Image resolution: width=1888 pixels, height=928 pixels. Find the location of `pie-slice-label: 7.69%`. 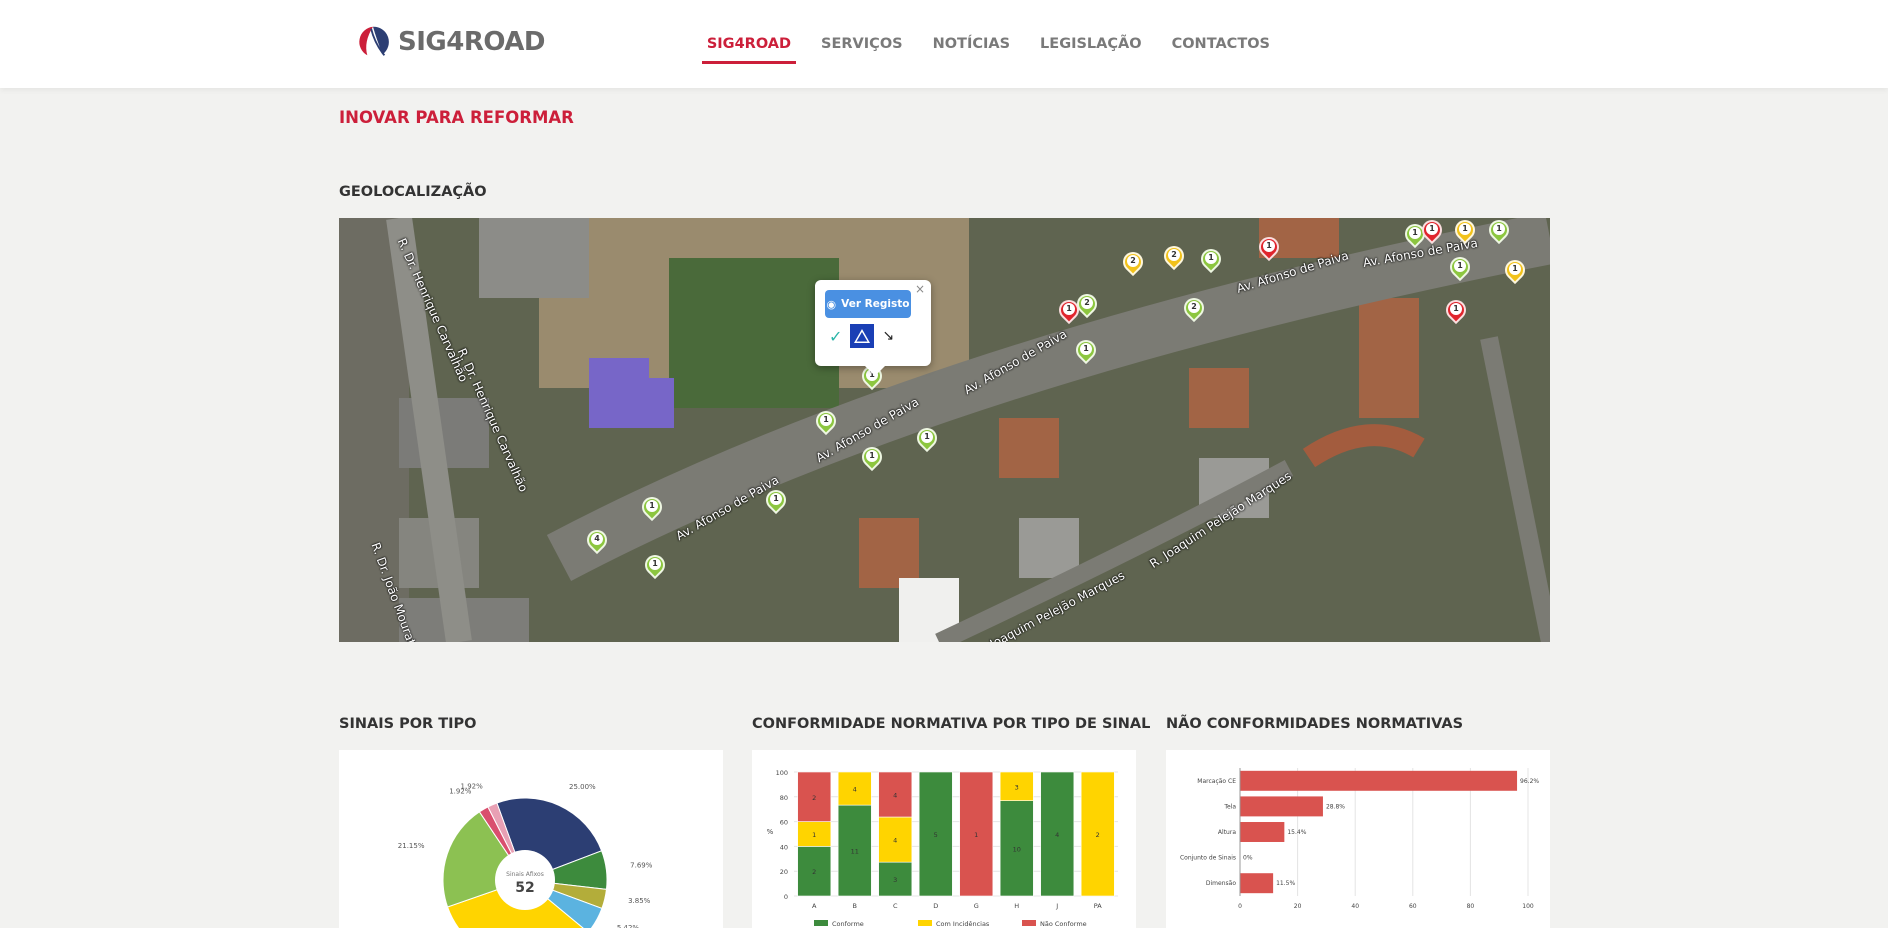

pie-slice-label: 7.69% is located at coordinates (641, 866).